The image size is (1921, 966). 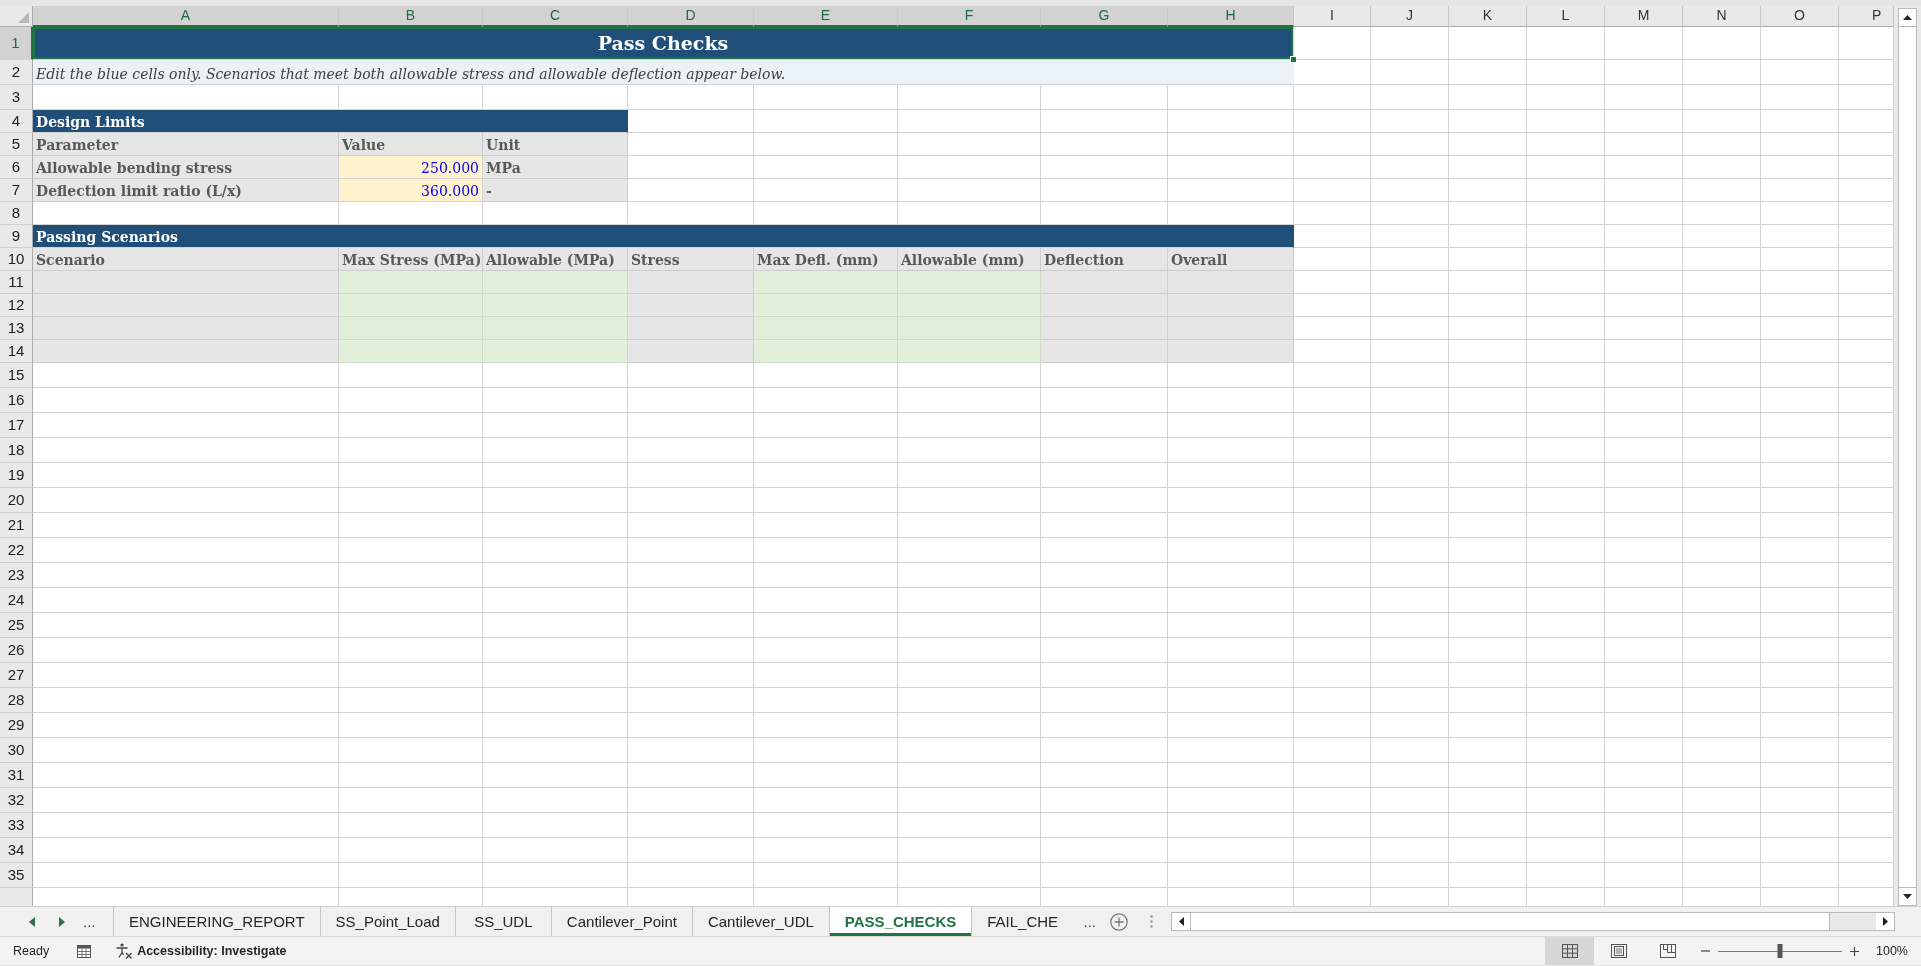 I want to click on row-header: 16, so click(x=16, y=400).